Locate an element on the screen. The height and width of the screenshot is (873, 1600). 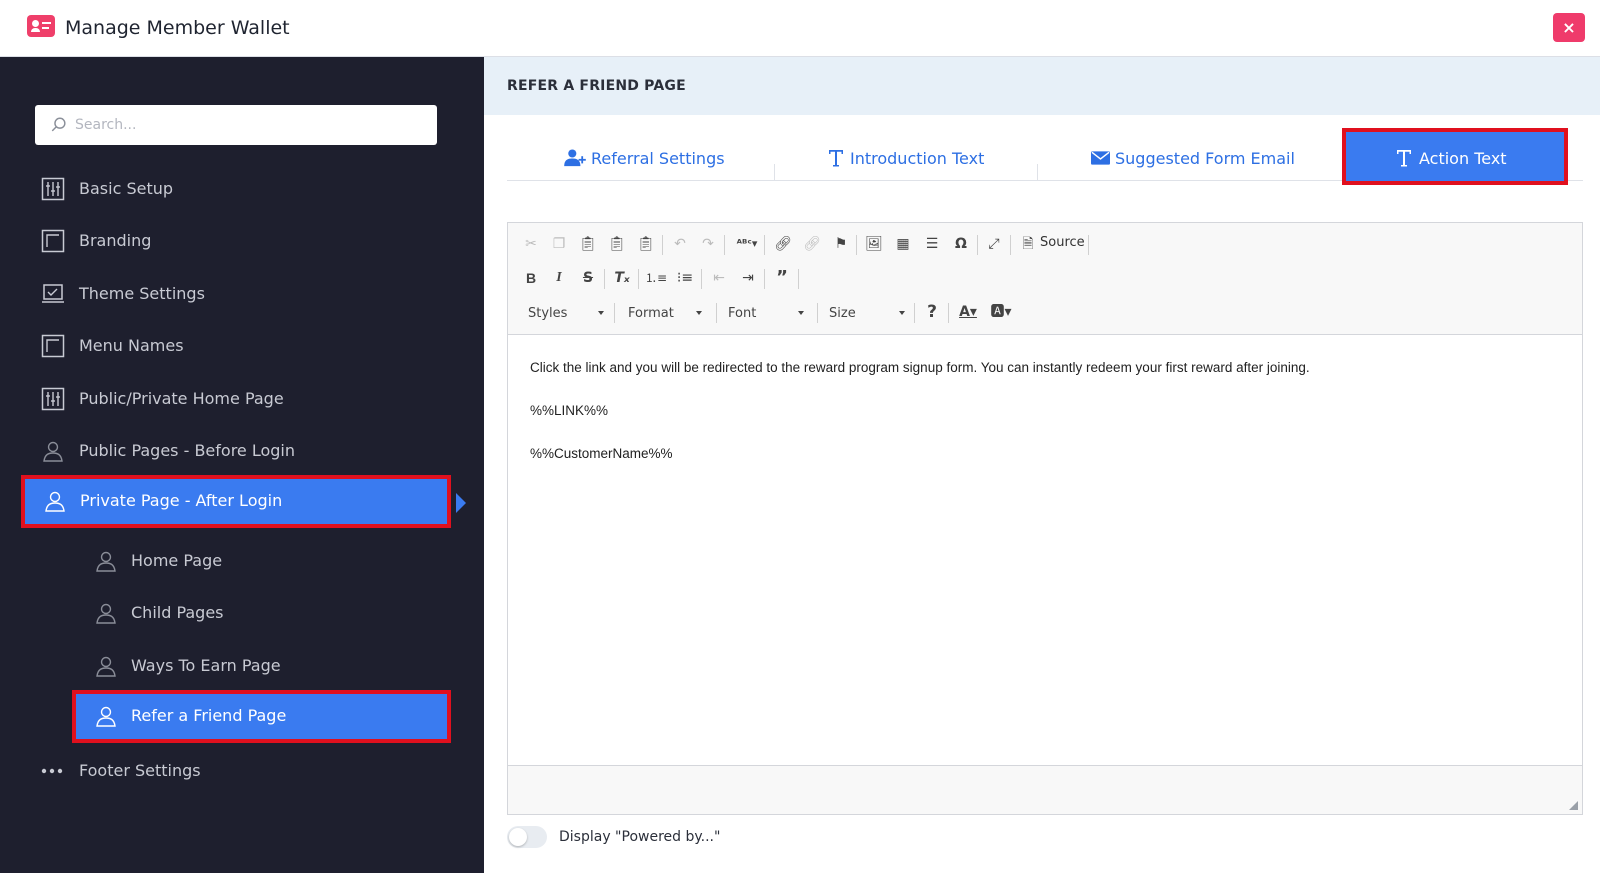
sidebar-item-label: Private Page - After Login is located at coordinates (181, 500).